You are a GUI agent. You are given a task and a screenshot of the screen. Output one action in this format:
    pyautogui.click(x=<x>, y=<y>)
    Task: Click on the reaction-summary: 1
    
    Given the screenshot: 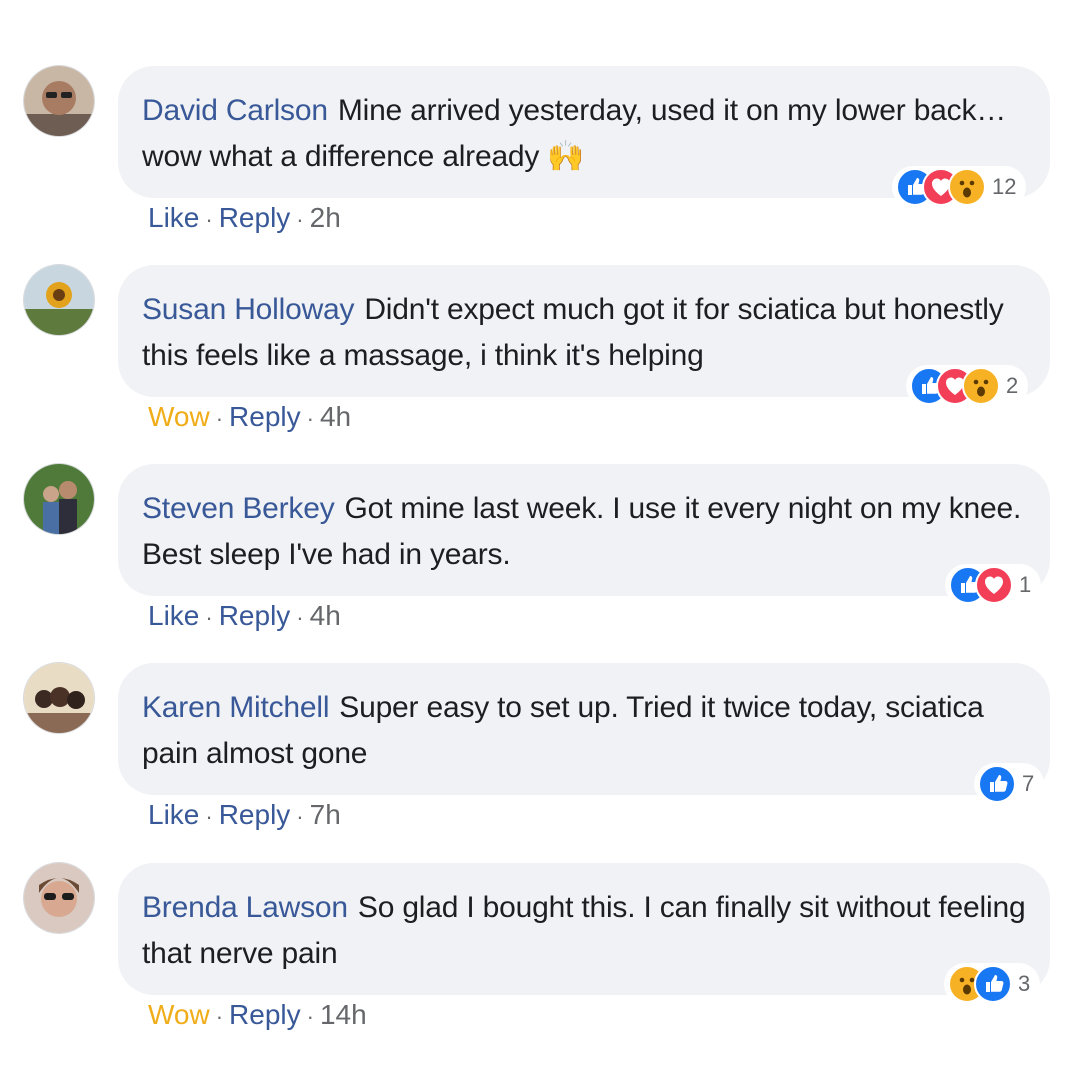 What is the action you would take?
    pyautogui.click(x=993, y=585)
    